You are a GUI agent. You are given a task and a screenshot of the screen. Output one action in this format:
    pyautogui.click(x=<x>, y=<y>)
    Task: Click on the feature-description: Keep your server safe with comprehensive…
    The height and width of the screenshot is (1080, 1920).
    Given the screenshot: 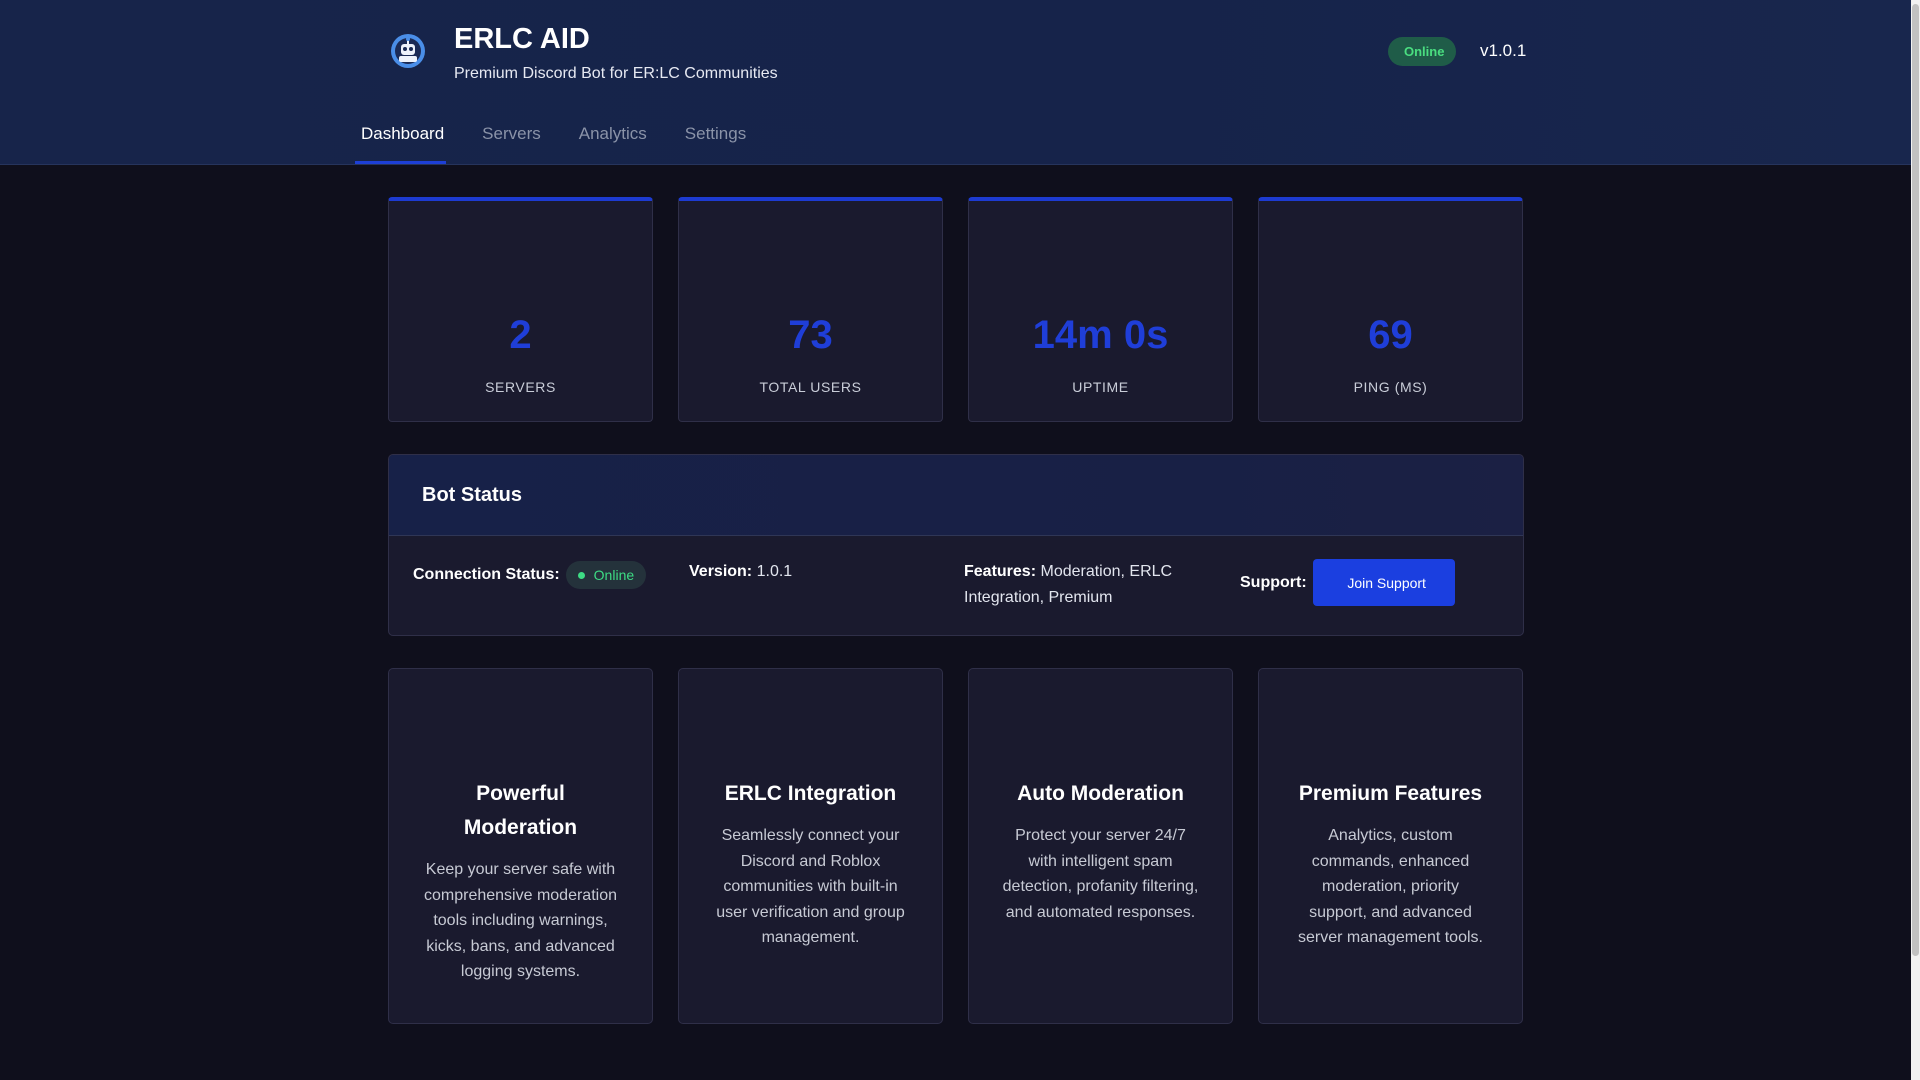 What is the action you would take?
    pyautogui.click(x=520, y=921)
    